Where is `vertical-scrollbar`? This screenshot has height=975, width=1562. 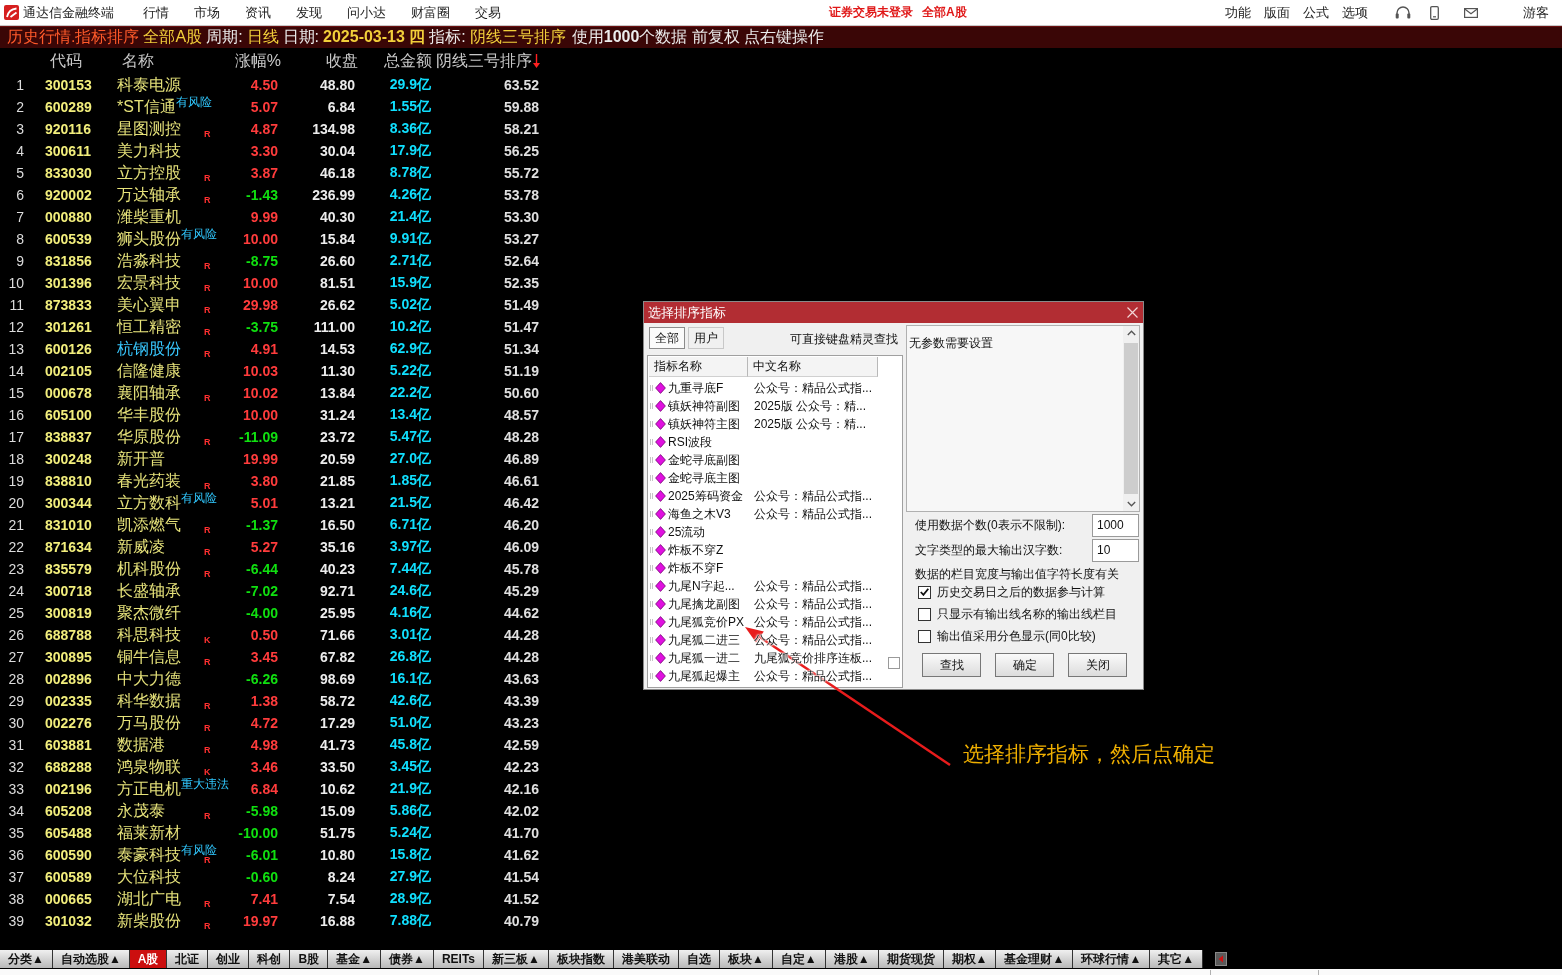 vertical-scrollbar is located at coordinates (1131, 418).